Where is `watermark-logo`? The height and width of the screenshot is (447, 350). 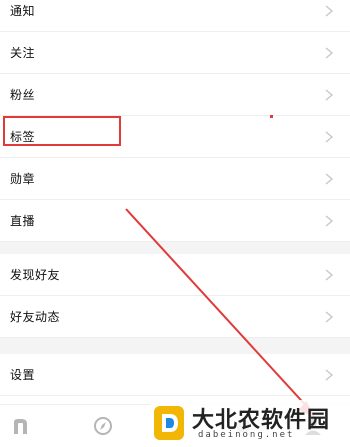 watermark-logo is located at coordinates (169, 423).